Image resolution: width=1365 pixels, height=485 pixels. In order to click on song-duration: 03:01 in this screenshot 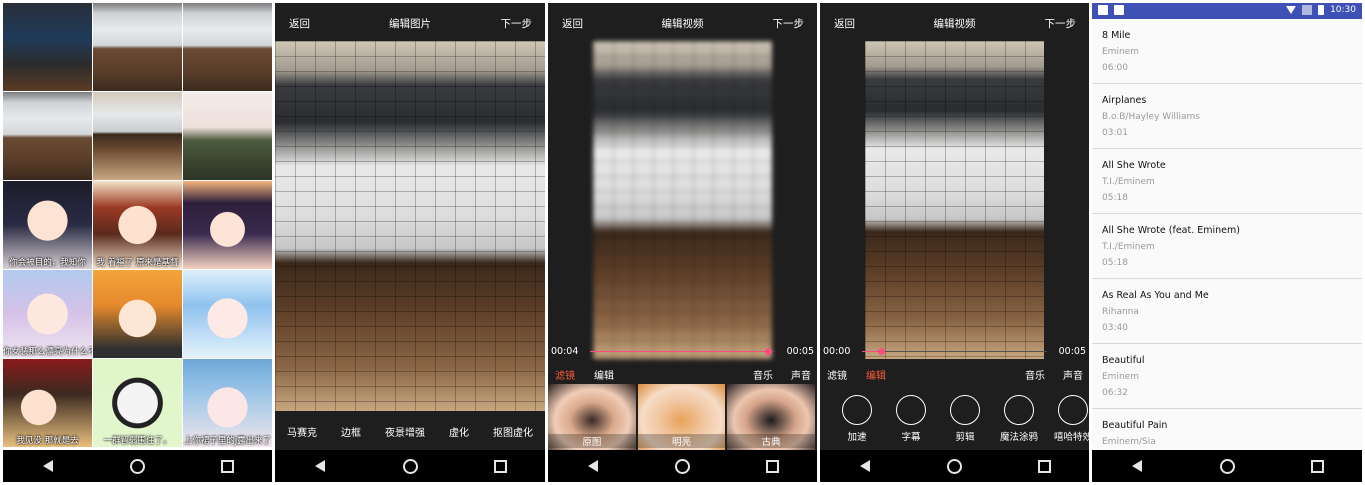, I will do `click(1115, 133)`.